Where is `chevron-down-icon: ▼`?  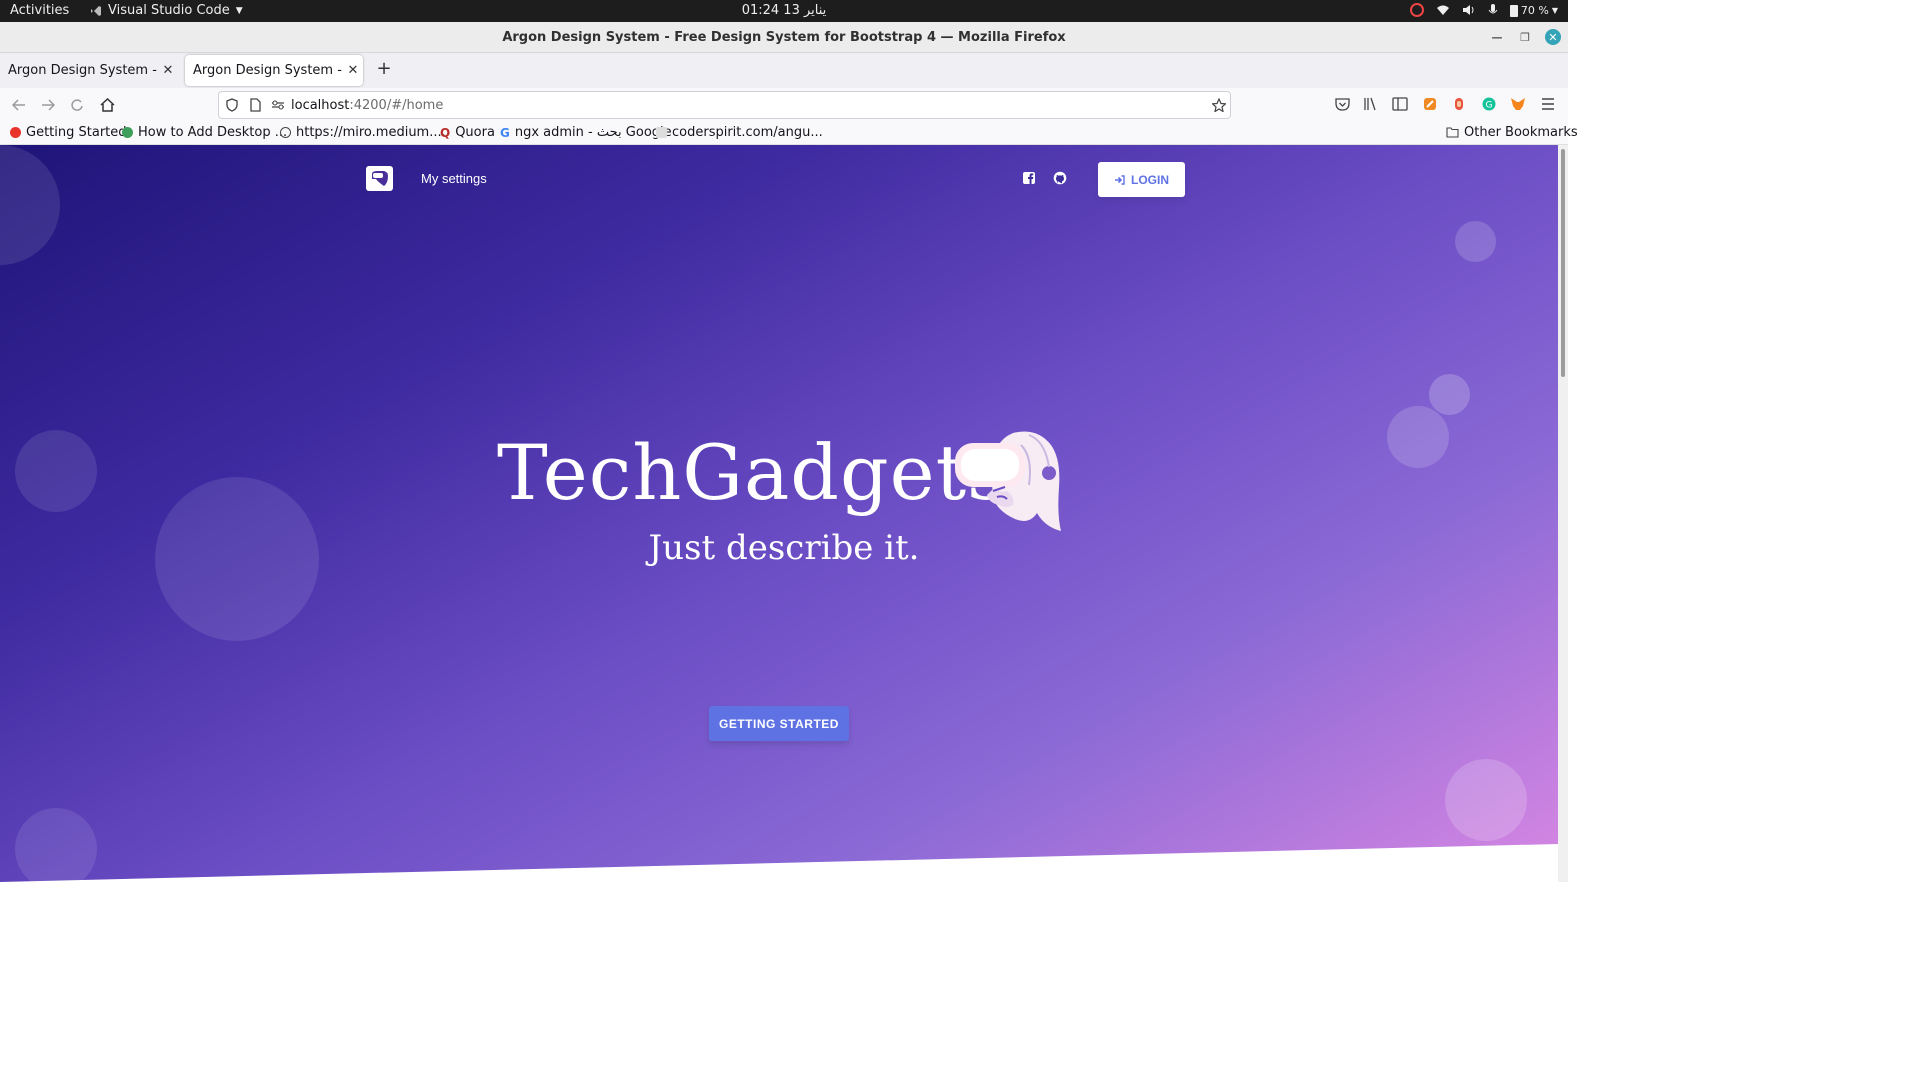 chevron-down-icon: ▼ is located at coordinates (1554, 10).